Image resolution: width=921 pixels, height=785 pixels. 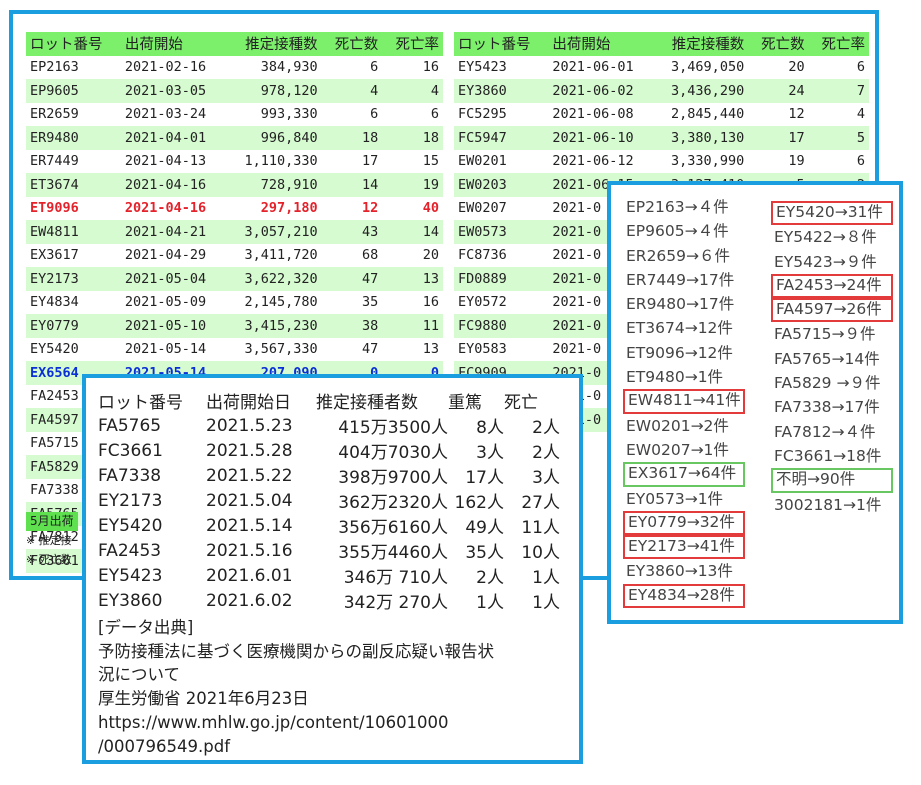 What do you see at coordinates (289, 208) in the screenshot?
I see `cell-doses: 297,180` at bounding box center [289, 208].